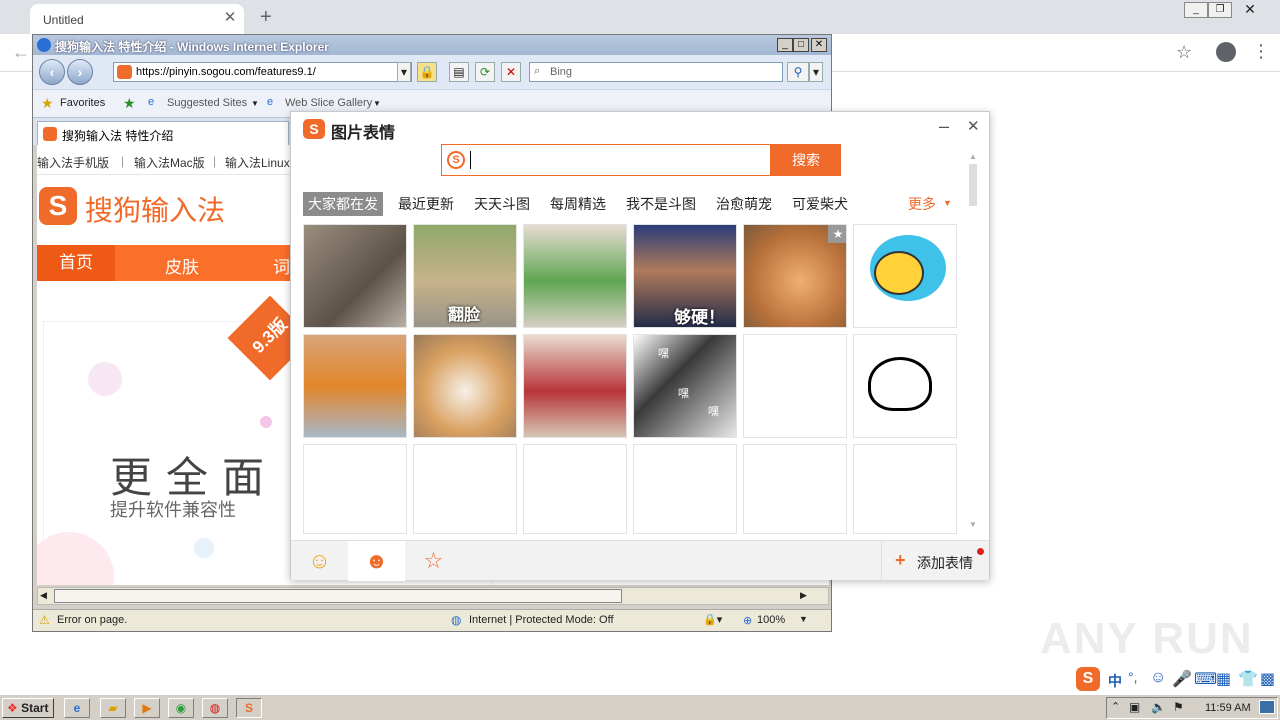 The width and height of the screenshot is (1280, 720). I want to click on add-sticker-button: 添加表情, so click(945, 563).